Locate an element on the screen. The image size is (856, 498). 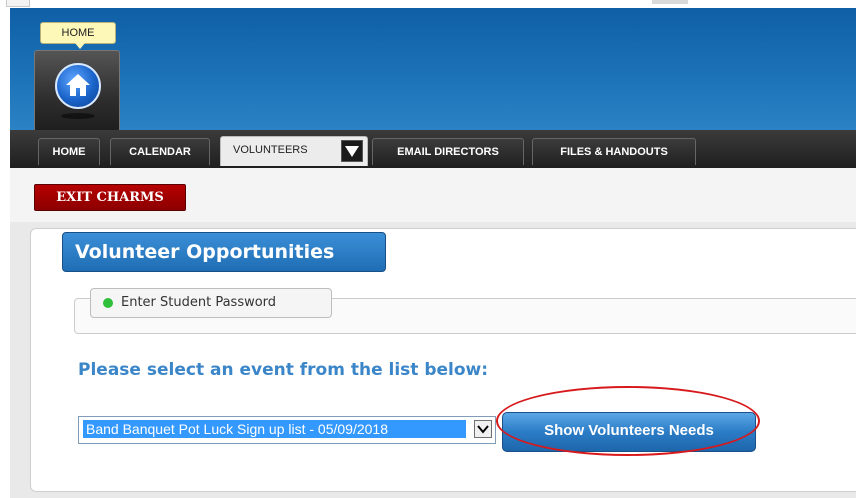
password-label: Enter Student Password is located at coordinates (199, 302).